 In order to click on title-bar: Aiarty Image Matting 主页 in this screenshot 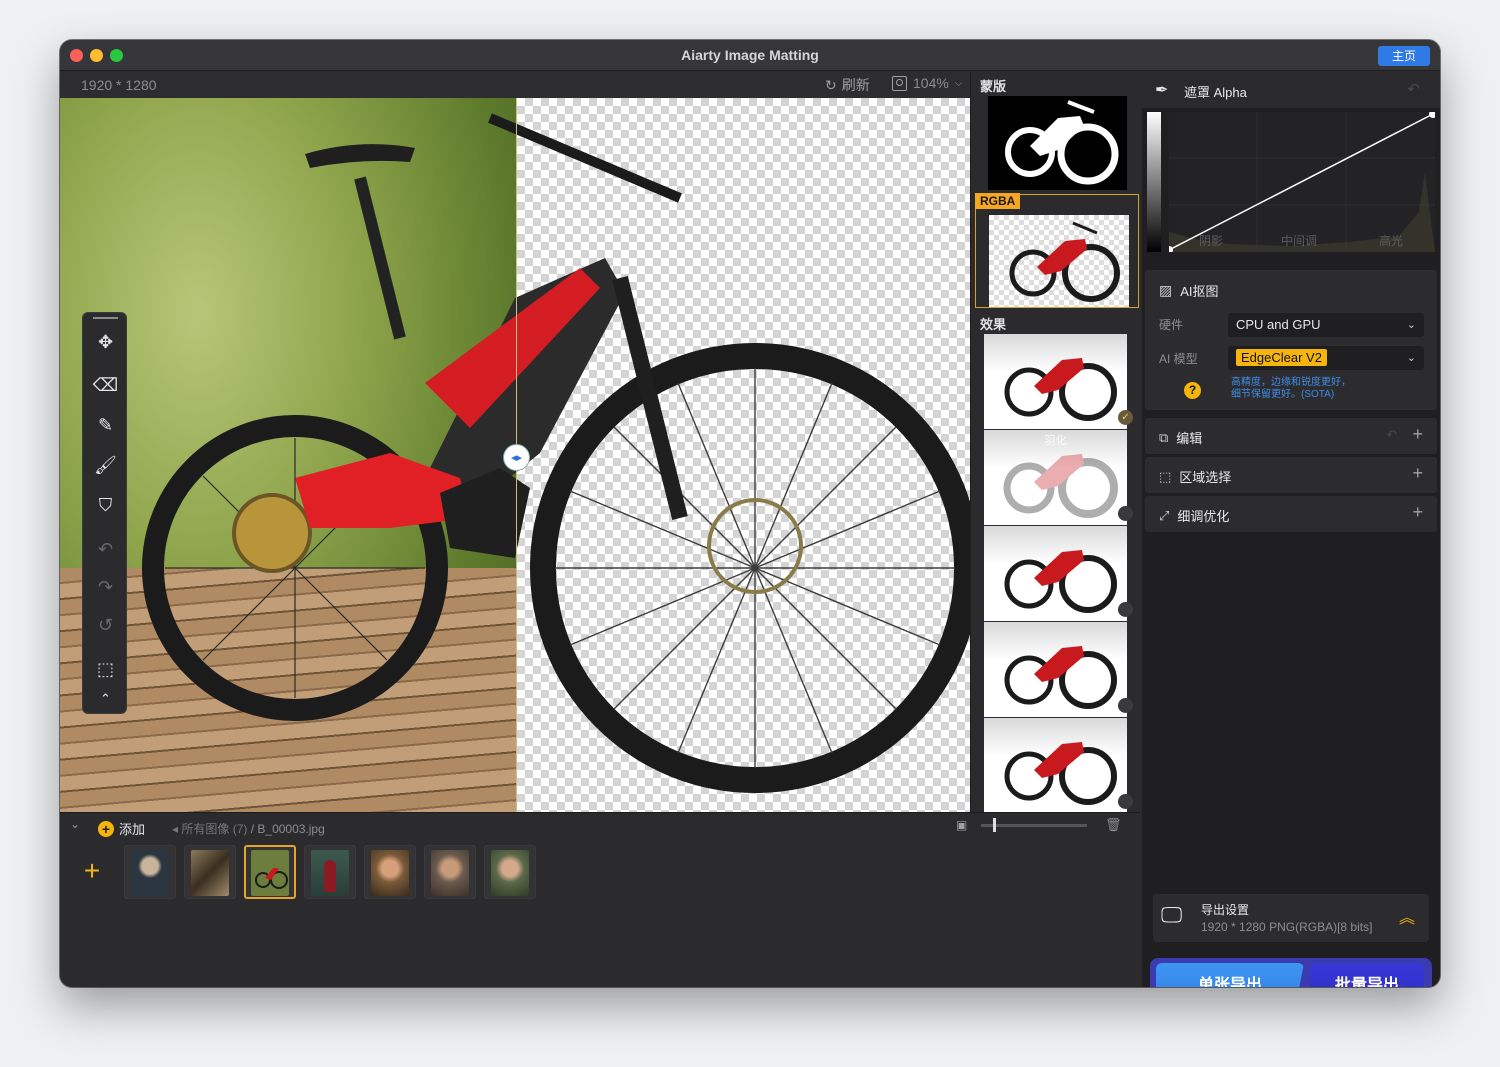, I will do `click(750, 55)`.